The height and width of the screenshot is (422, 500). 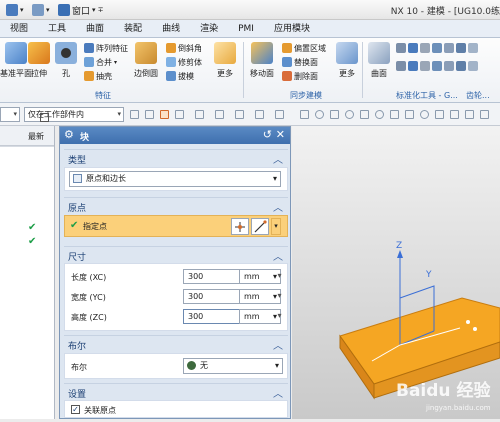 I want to click on window-menu-button: 窗口 ▾ ∓, so click(x=81, y=10).